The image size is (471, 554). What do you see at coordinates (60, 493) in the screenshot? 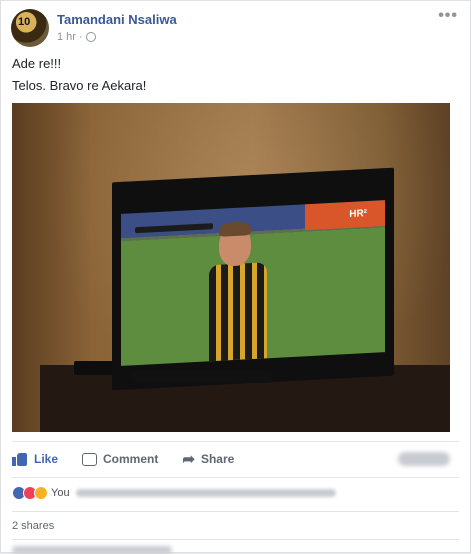
I see `reaction-names: You` at bounding box center [60, 493].